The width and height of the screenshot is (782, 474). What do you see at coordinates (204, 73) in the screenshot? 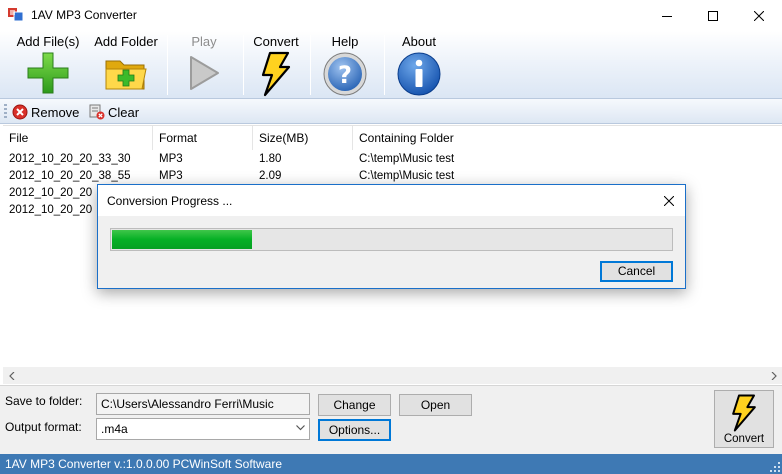
I see `play-icon` at bounding box center [204, 73].